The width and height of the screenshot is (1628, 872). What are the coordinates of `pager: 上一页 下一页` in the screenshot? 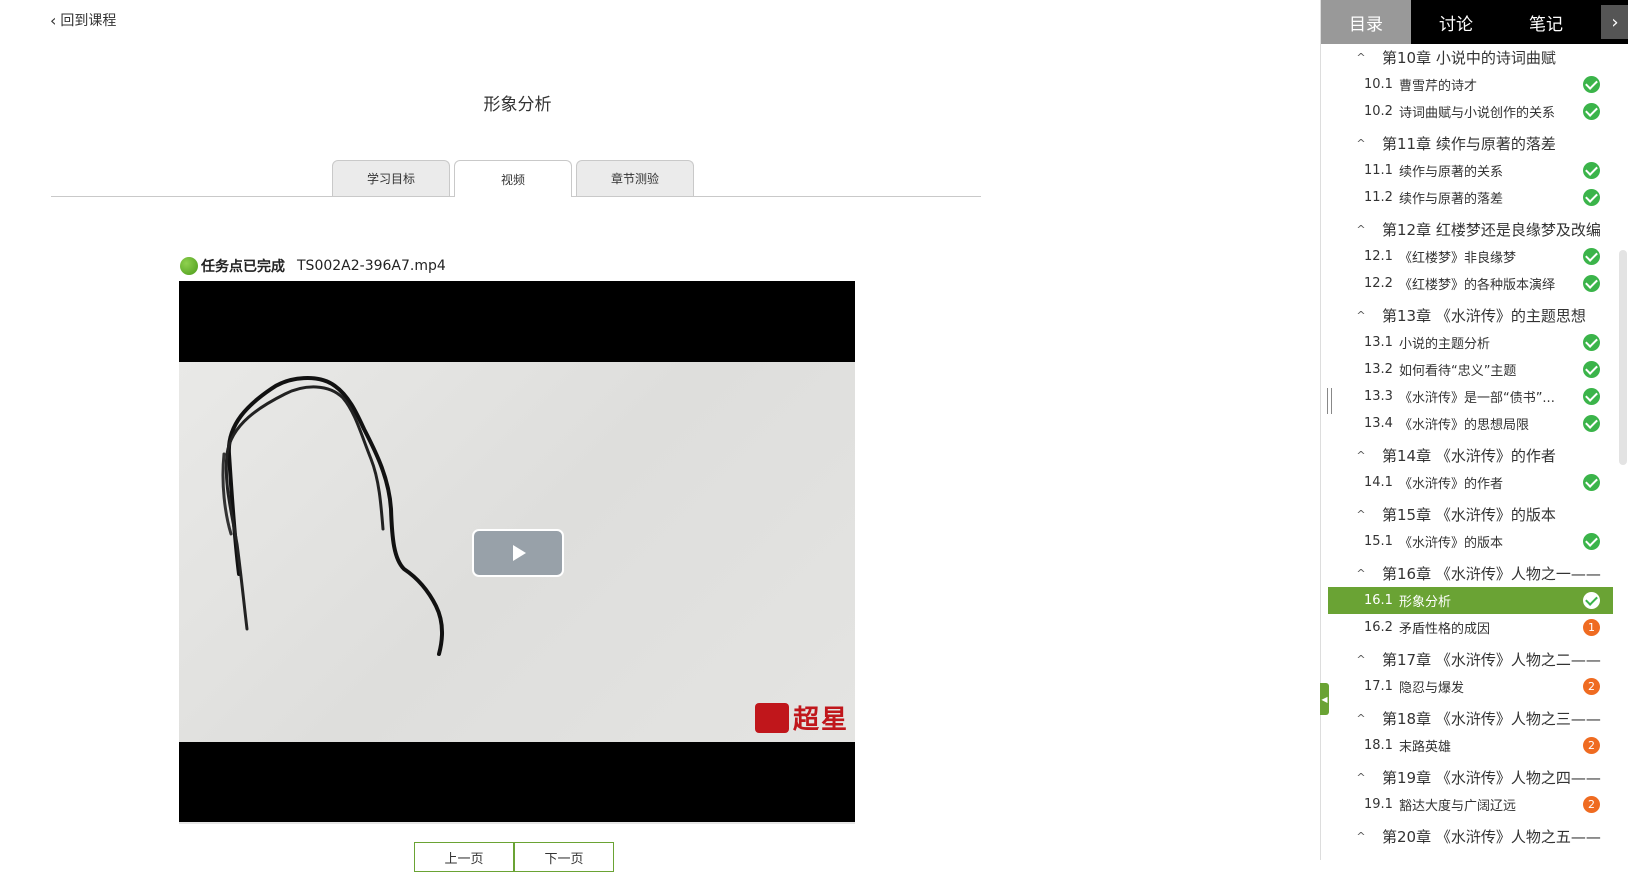 It's located at (514, 857).